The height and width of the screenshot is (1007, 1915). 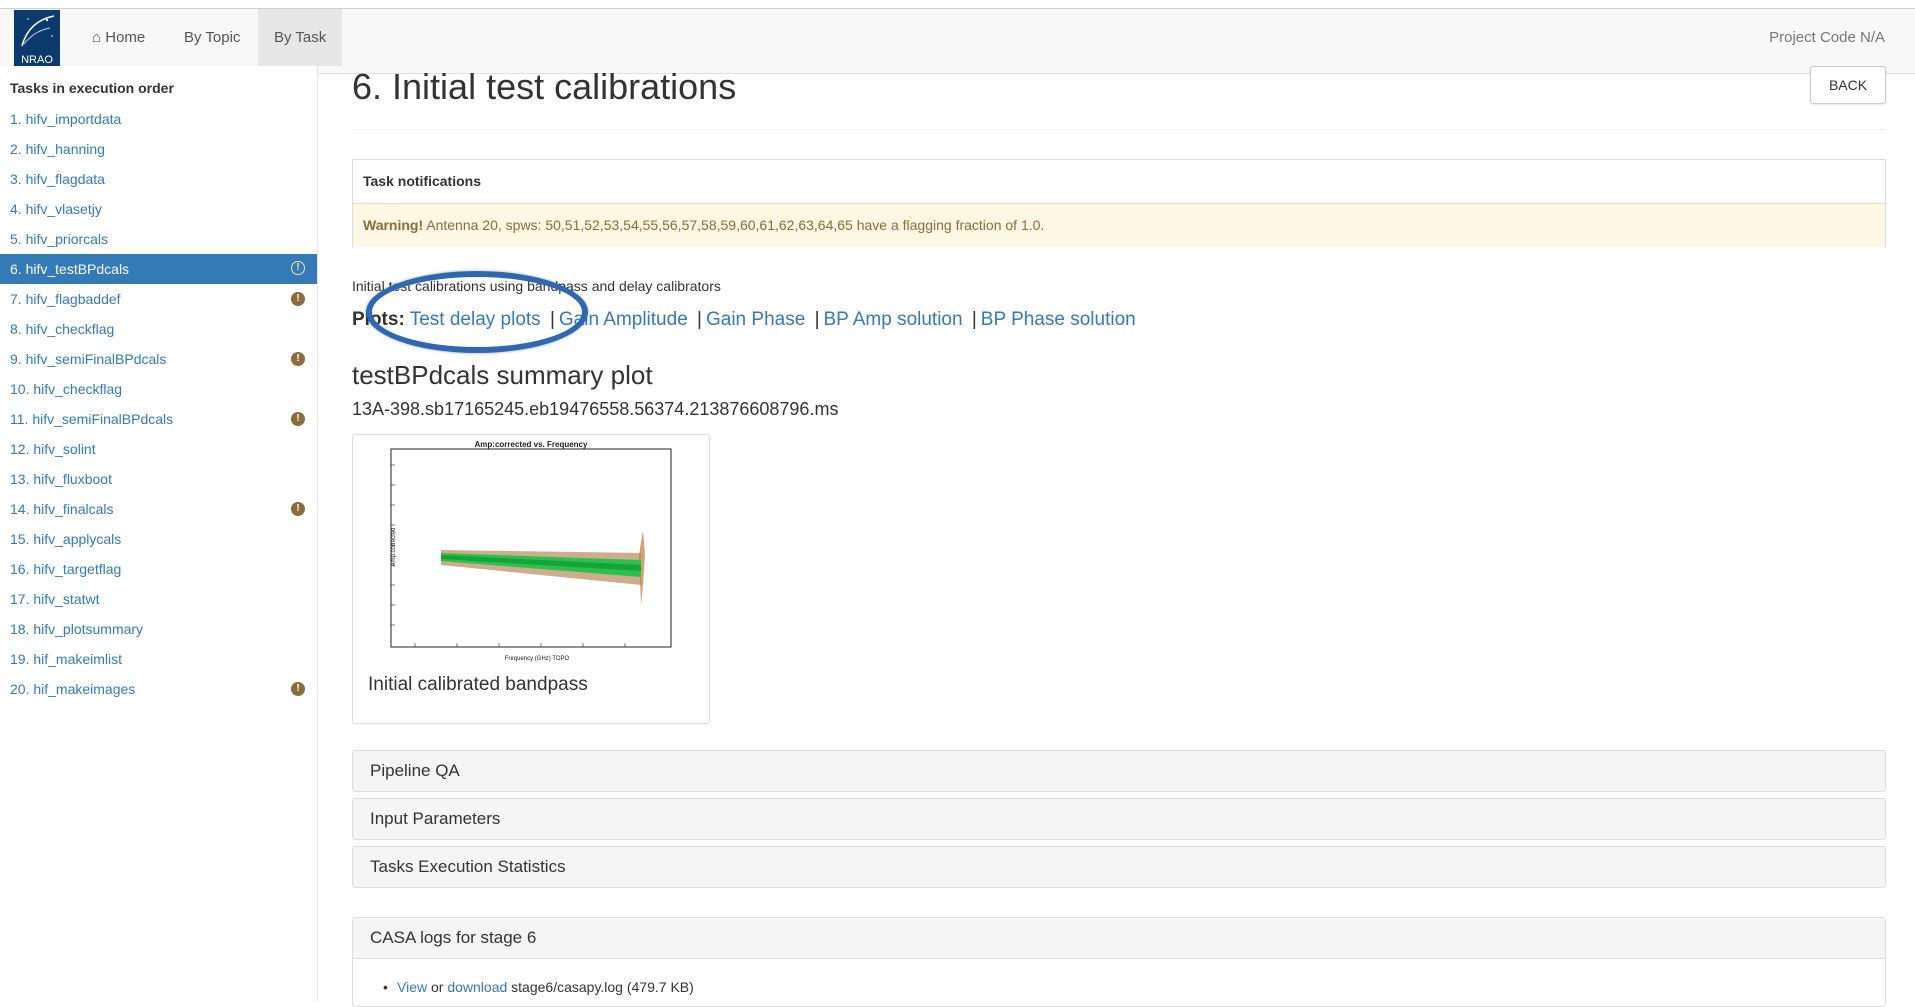 What do you see at coordinates (412, 987) in the screenshot?
I see `view-log-link: View` at bounding box center [412, 987].